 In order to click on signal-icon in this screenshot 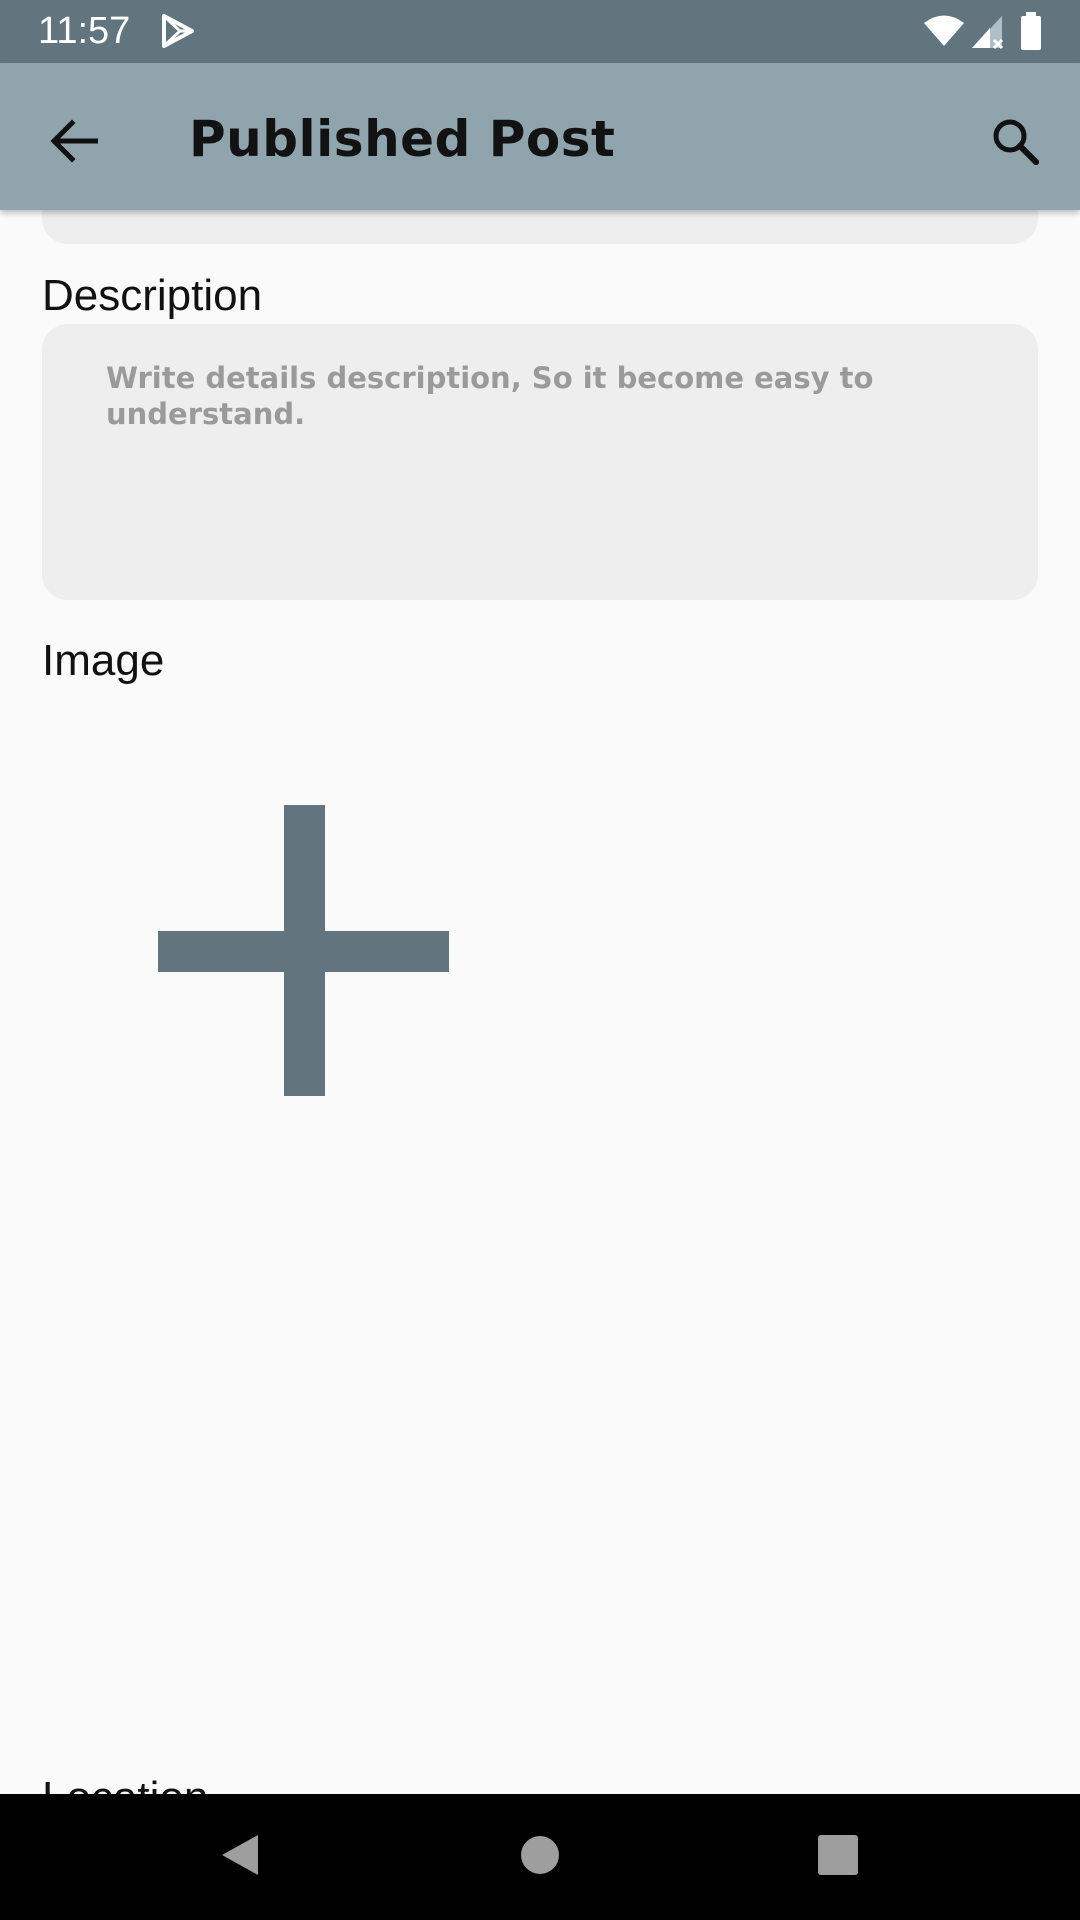, I will do `click(988, 34)`.